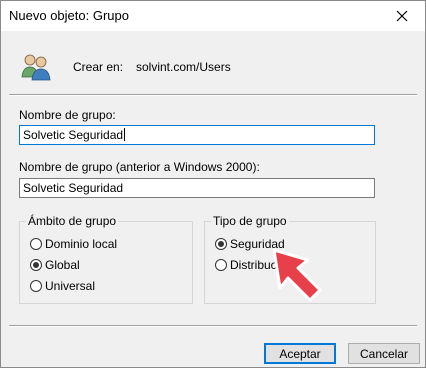 The image size is (426, 368). I want to click on scope-option-global: Global, so click(55, 265).